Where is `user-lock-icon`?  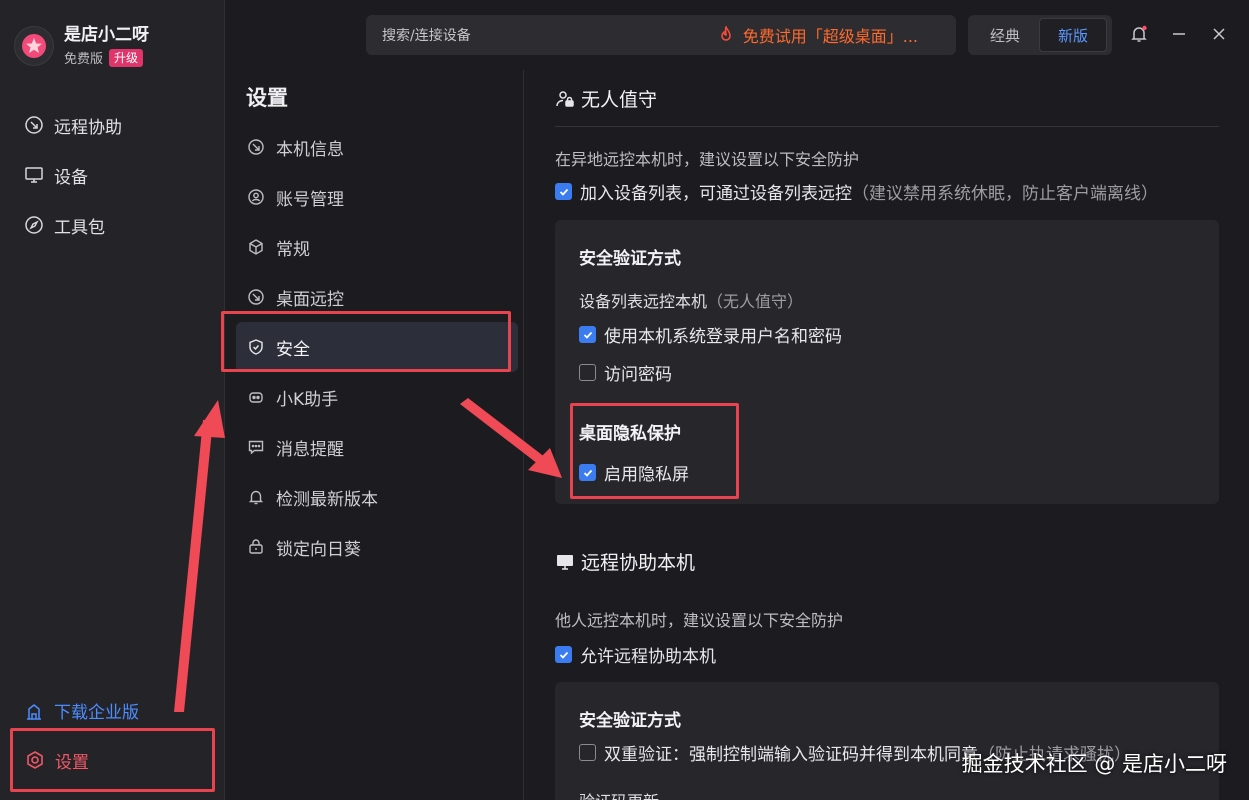
user-lock-icon is located at coordinates (565, 98).